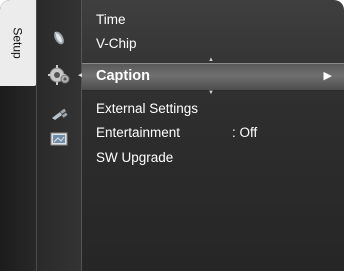  What do you see at coordinates (211, 93) in the screenshot?
I see `scroll-down-icon: ▼` at bounding box center [211, 93].